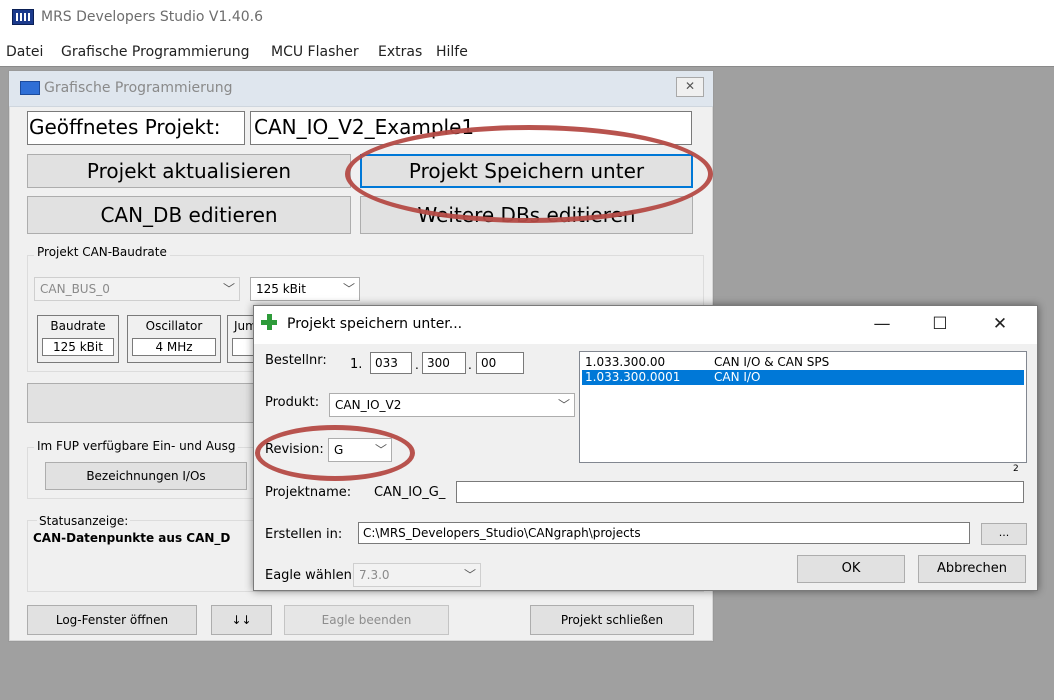  What do you see at coordinates (84, 521) in the screenshot?
I see `status-label: Statusanzeige:` at bounding box center [84, 521].